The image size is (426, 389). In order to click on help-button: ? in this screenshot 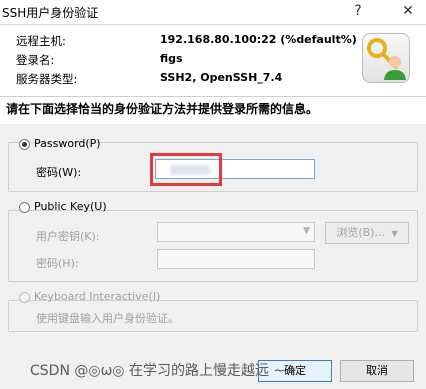, I will do `click(358, 11)`.